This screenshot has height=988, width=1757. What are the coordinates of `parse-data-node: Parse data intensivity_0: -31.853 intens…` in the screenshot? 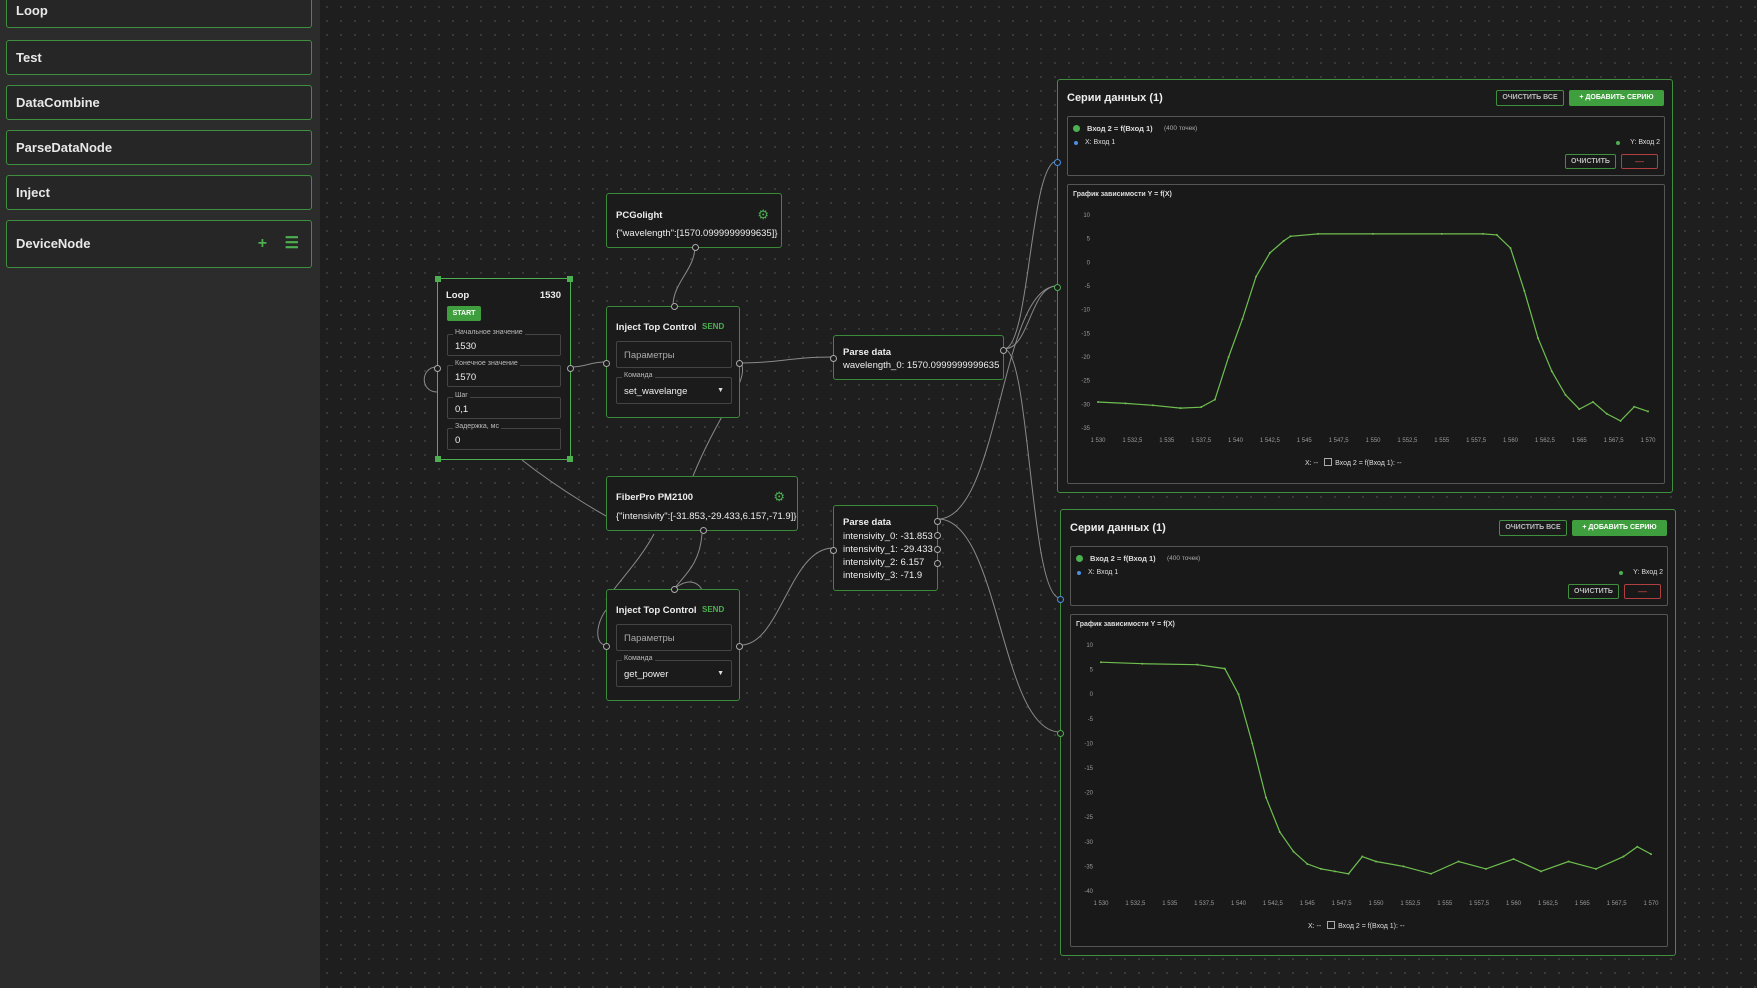 It's located at (885, 548).